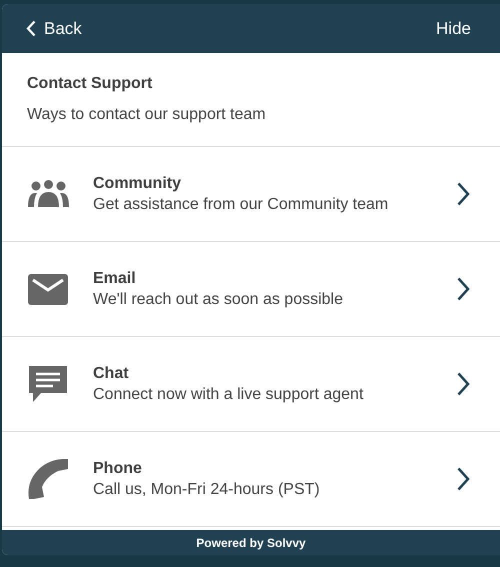 This screenshot has height=567, width=500. Describe the element at coordinates (218, 299) in the screenshot. I see `option-description: We'll reach out as soon as possible` at that location.